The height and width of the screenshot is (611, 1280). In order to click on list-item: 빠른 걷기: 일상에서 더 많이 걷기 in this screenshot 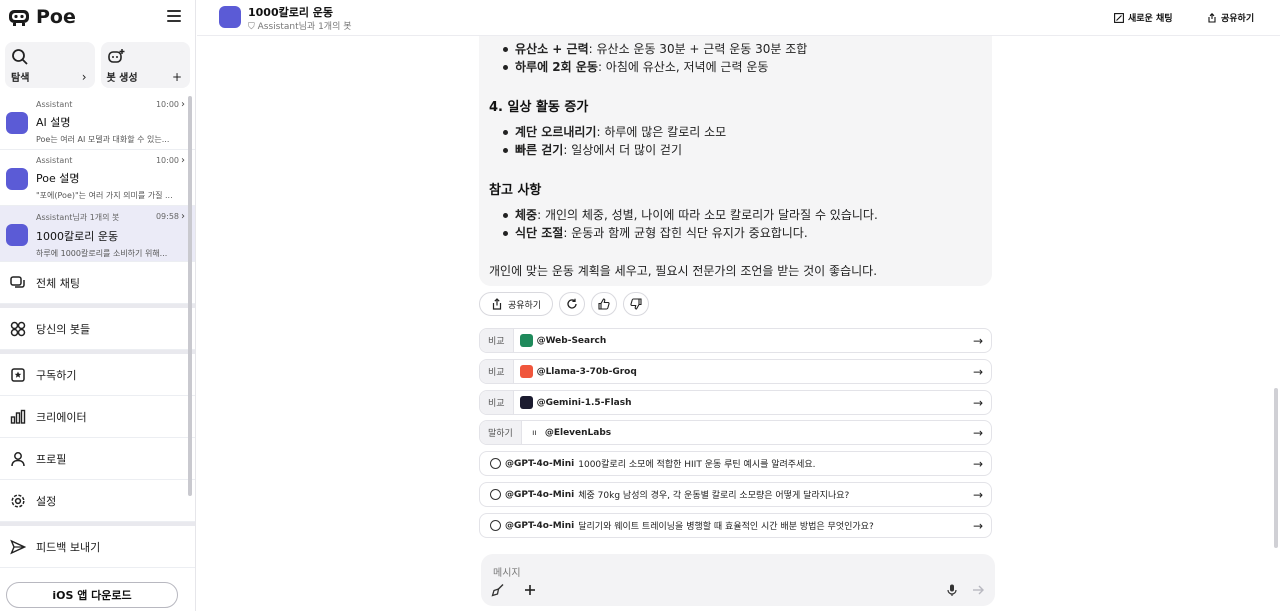, I will do `click(735, 150)`.